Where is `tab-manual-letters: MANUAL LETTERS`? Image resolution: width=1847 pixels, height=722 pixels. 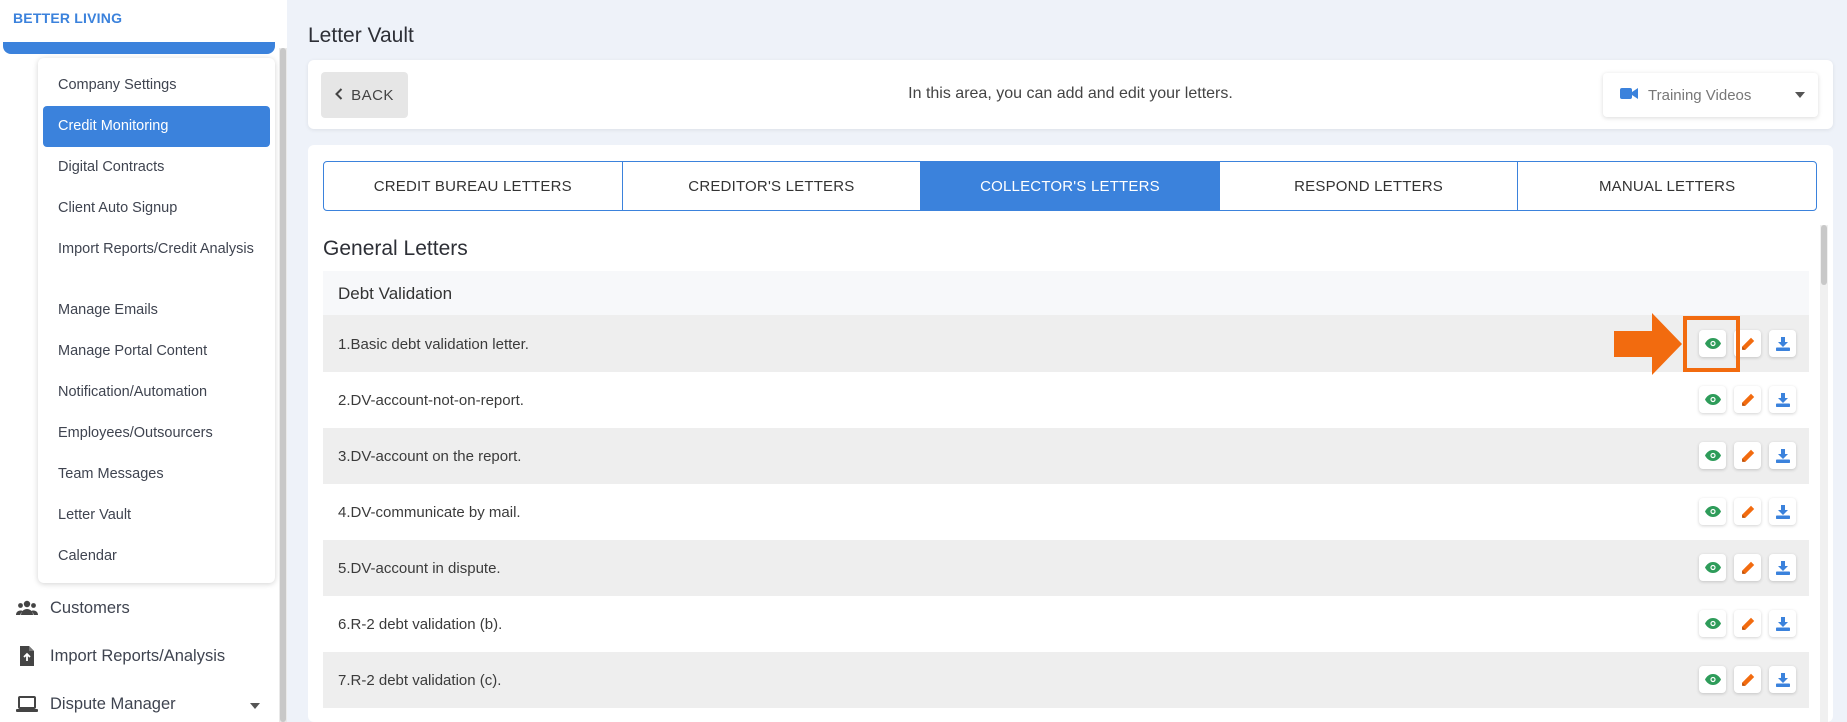
tab-manual-letters: MANUAL LETTERS is located at coordinates (1667, 186).